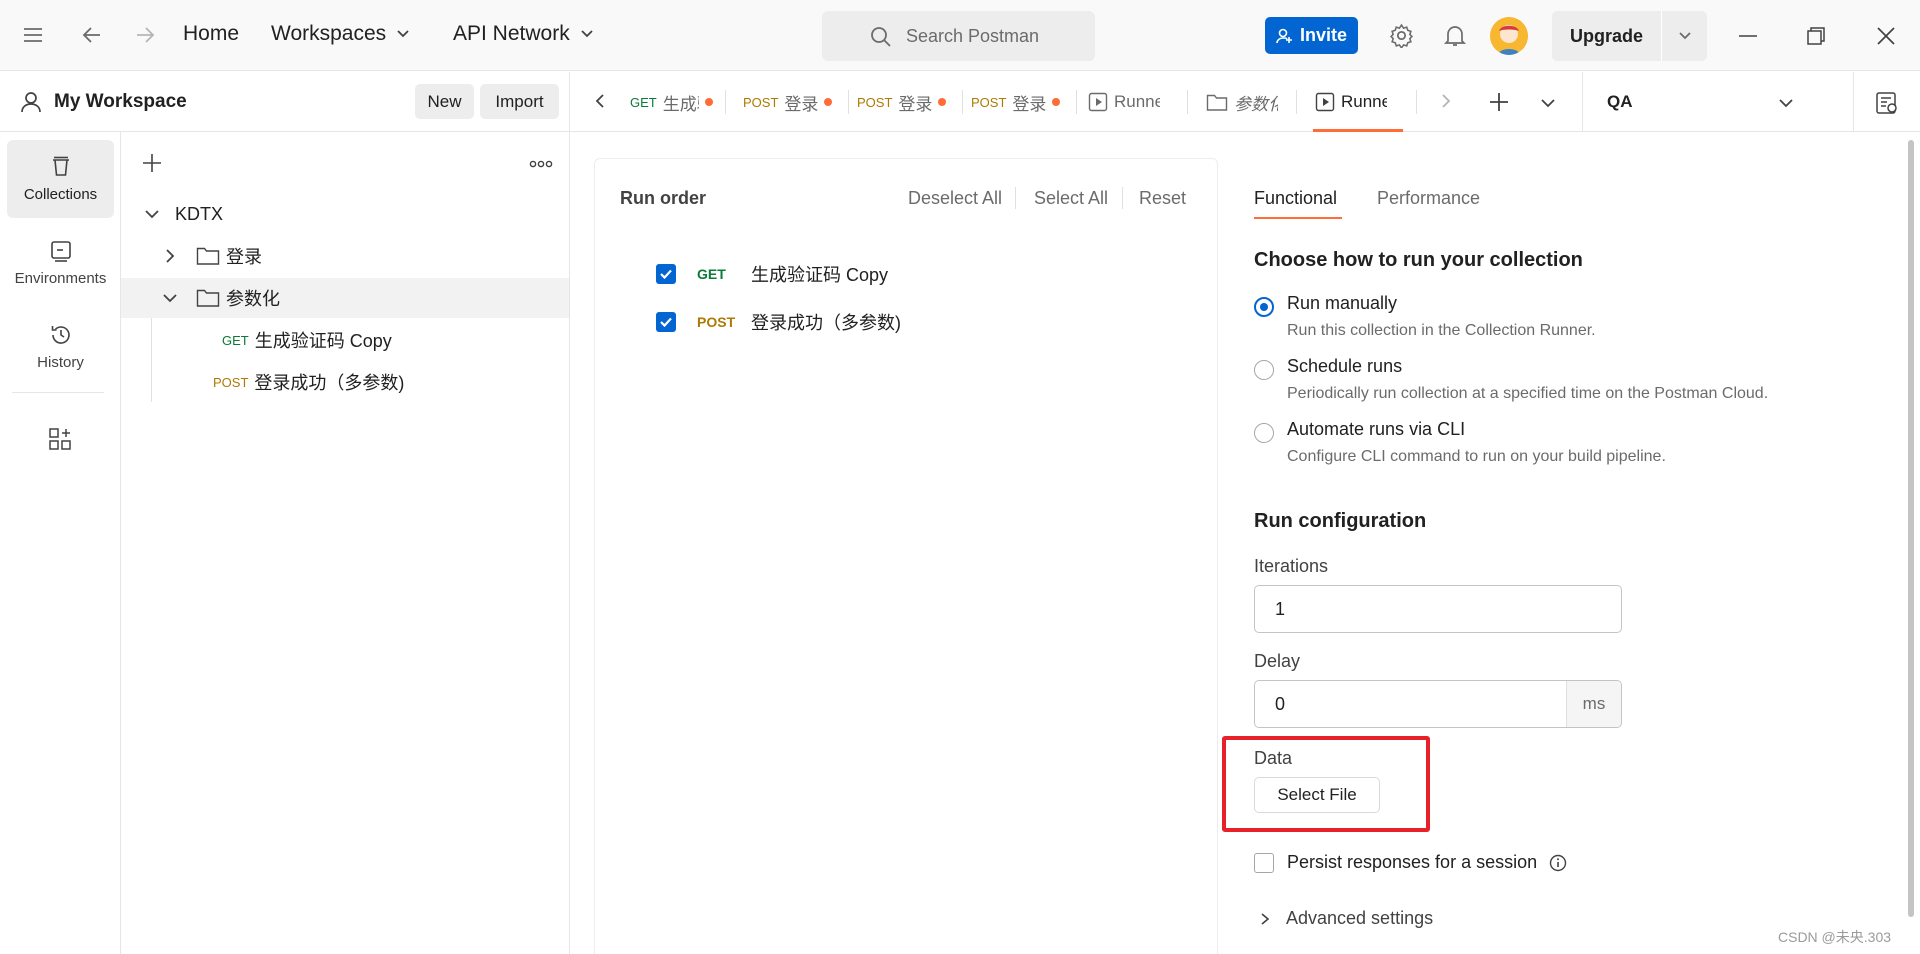 Image resolution: width=1920 pixels, height=954 pixels. I want to click on back-arrow-icon, so click(92, 35).